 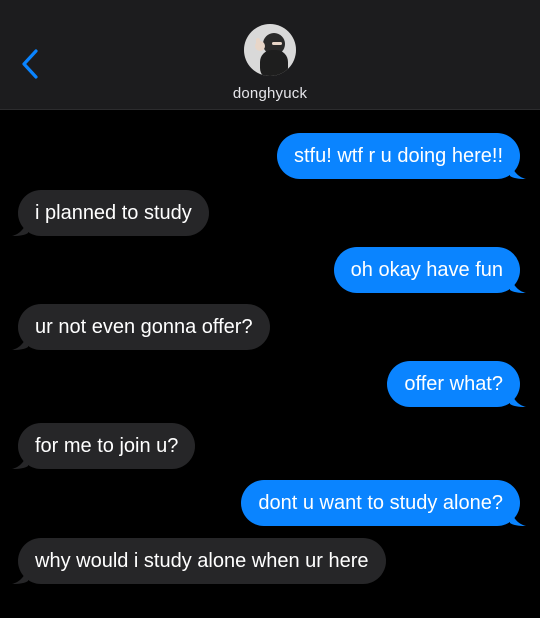 I want to click on message-text: stfu! wtf r u doing here!!, so click(x=398, y=156).